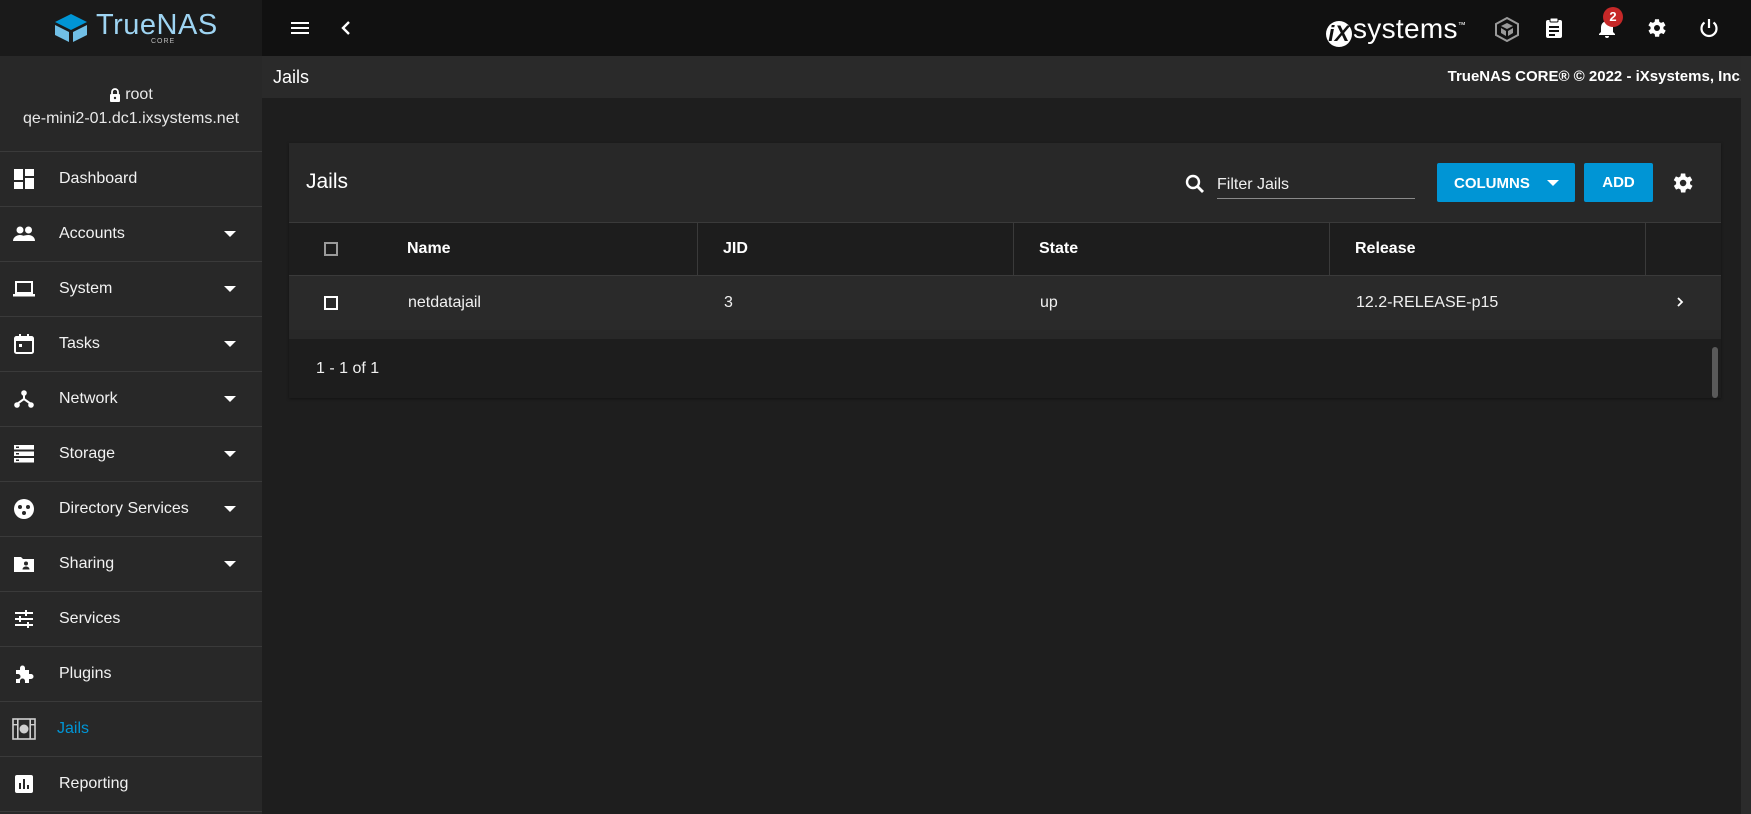 The height and width of the screenshot is (814, 1751). Describe the element at coordinates (1005, 303) in the screenshot. I see `table-row: netdatajail 3 up 12.2-RELEASE-p15` at that location.